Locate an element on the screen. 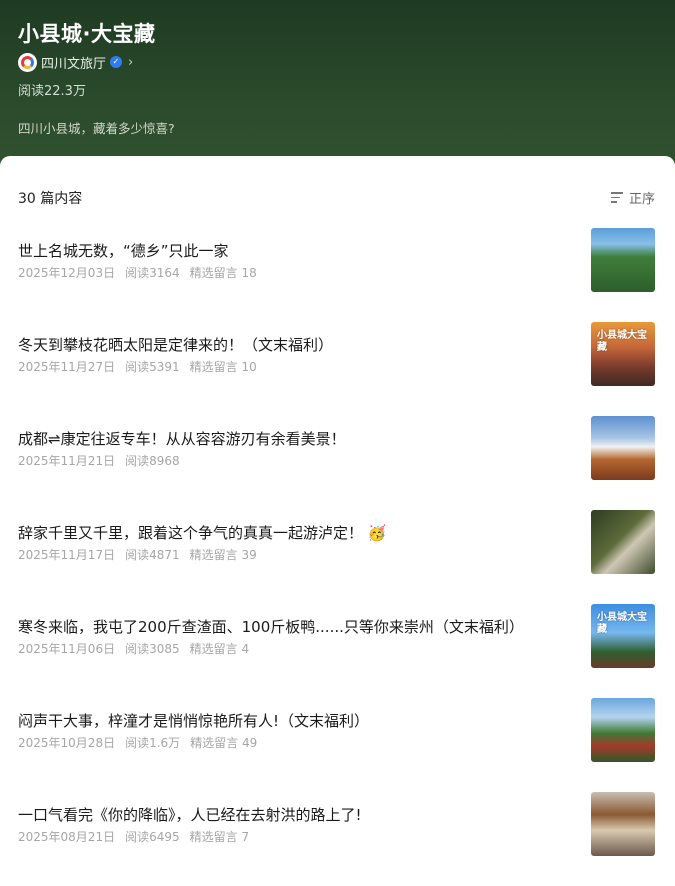 The image size is (675, 886). article-title: 世上名城无数，“德乡”只此一家 is located at coordinates (123, 251).